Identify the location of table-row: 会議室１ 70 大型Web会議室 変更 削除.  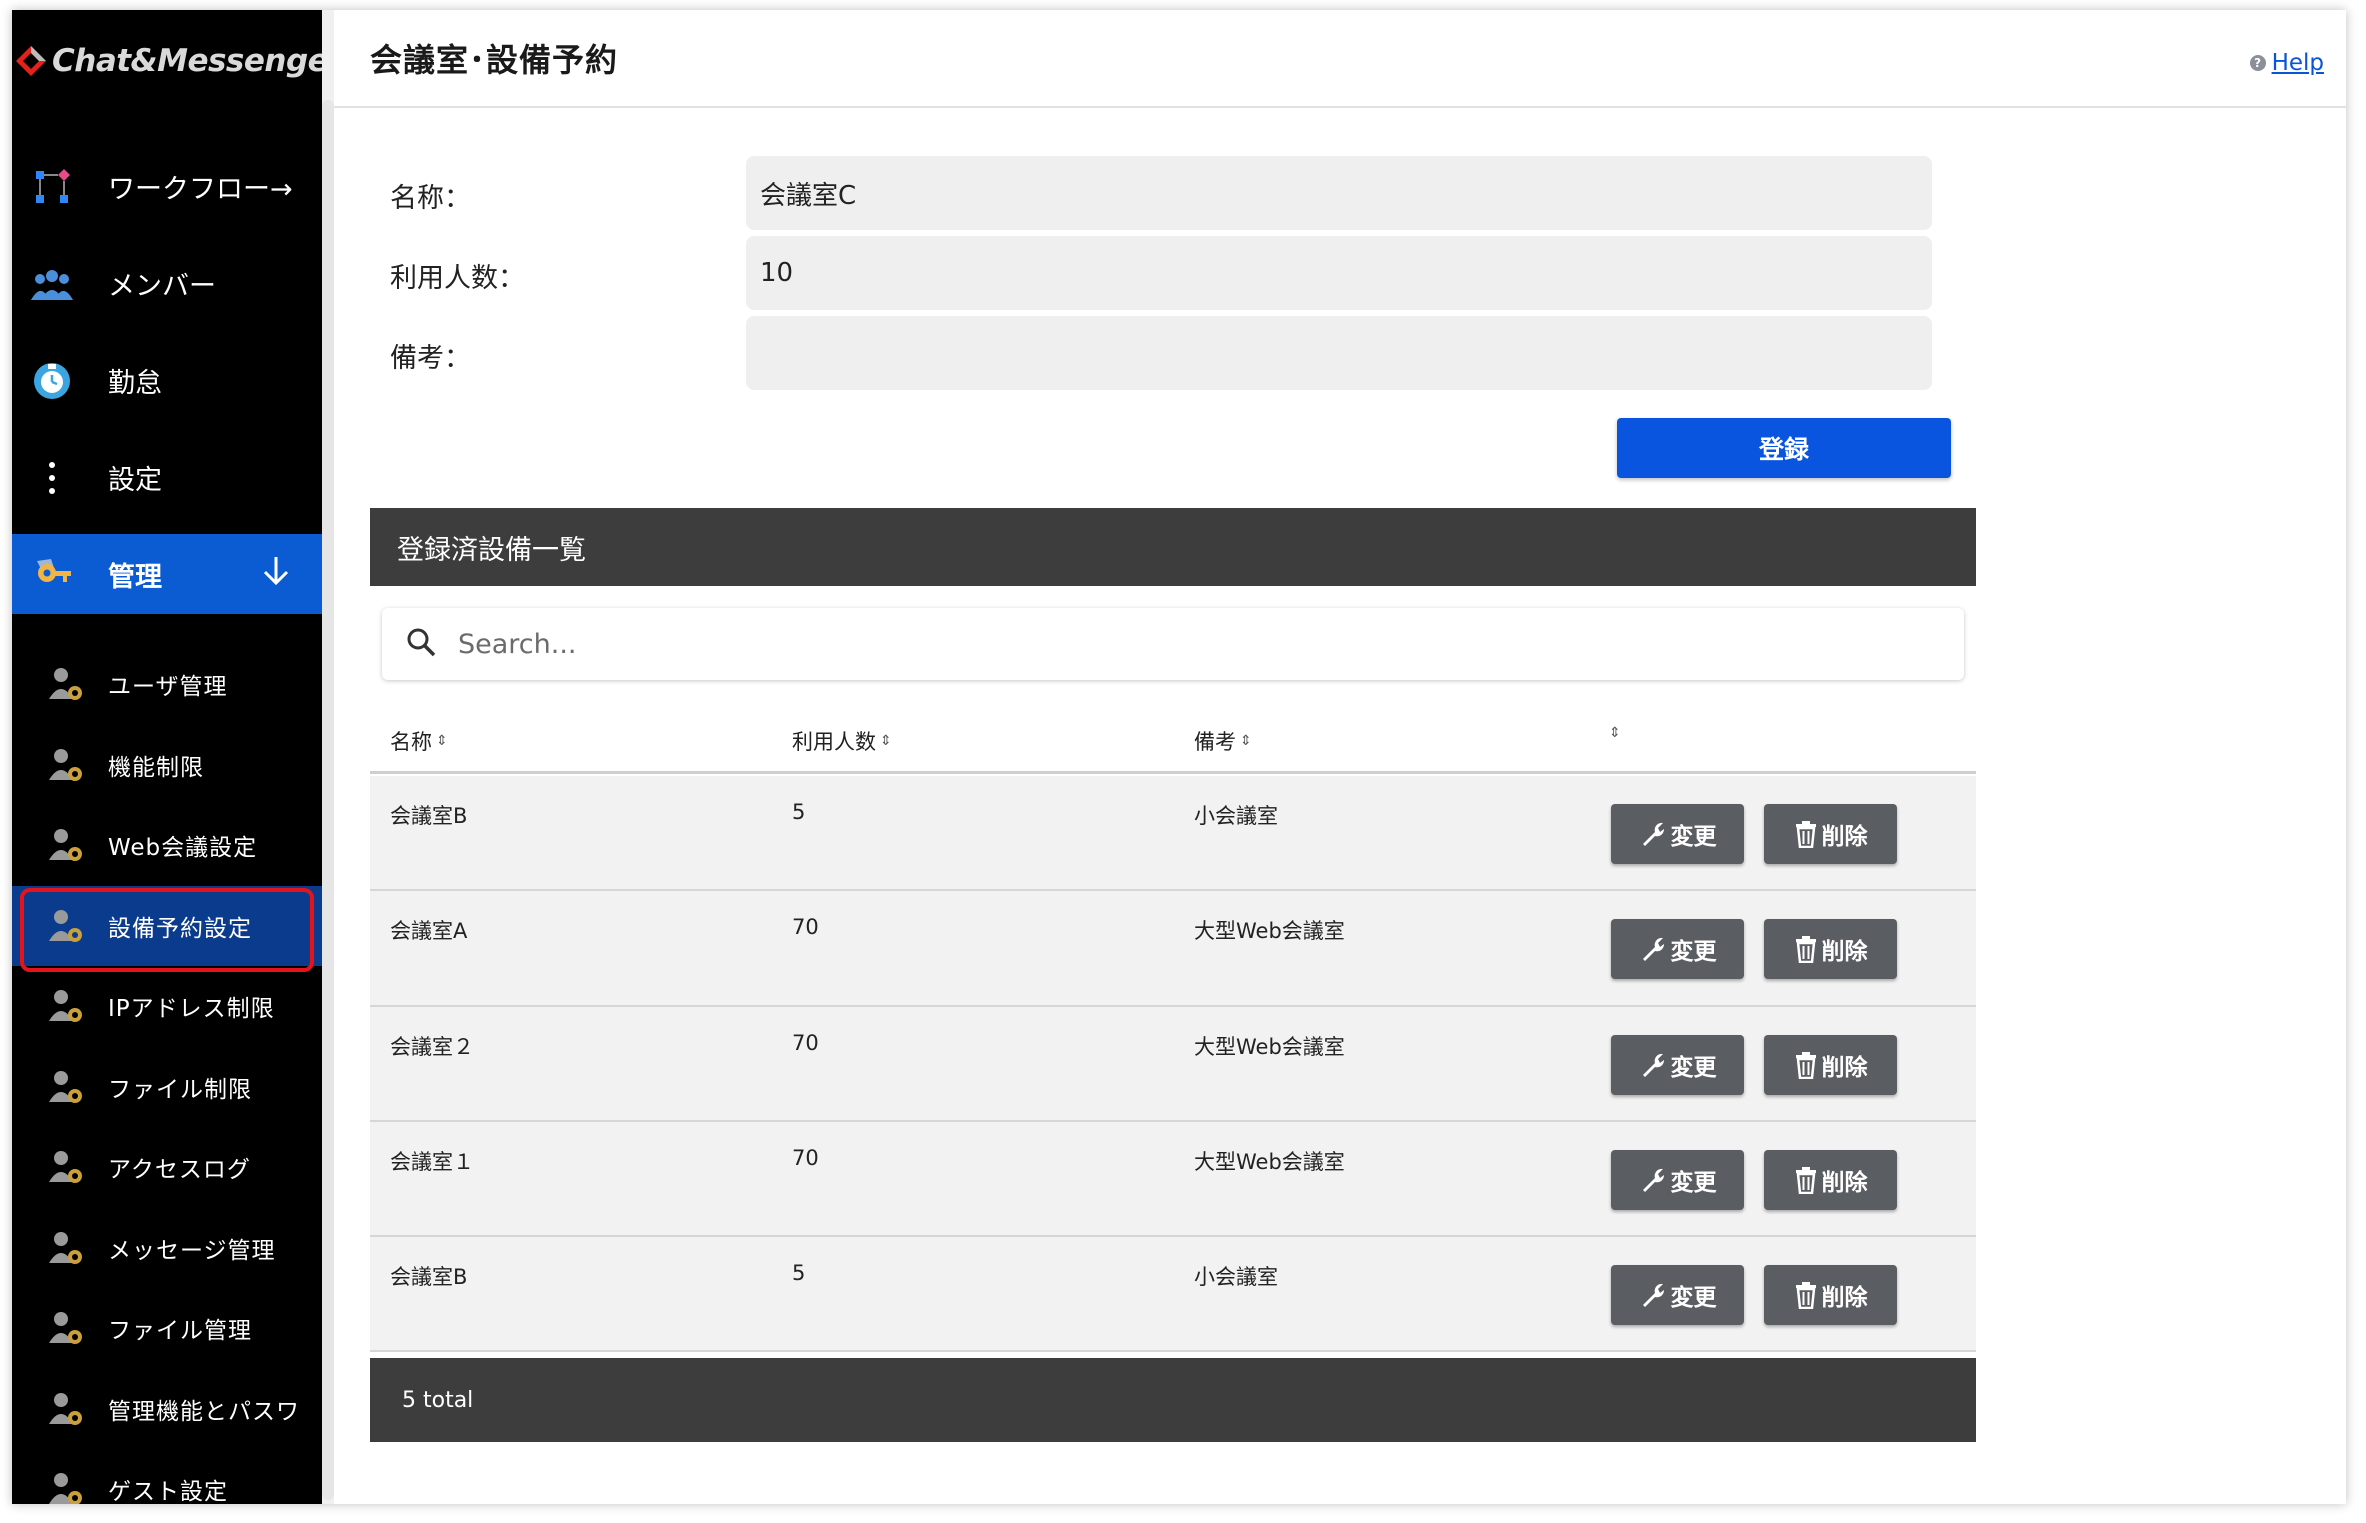
(1173, 1179).